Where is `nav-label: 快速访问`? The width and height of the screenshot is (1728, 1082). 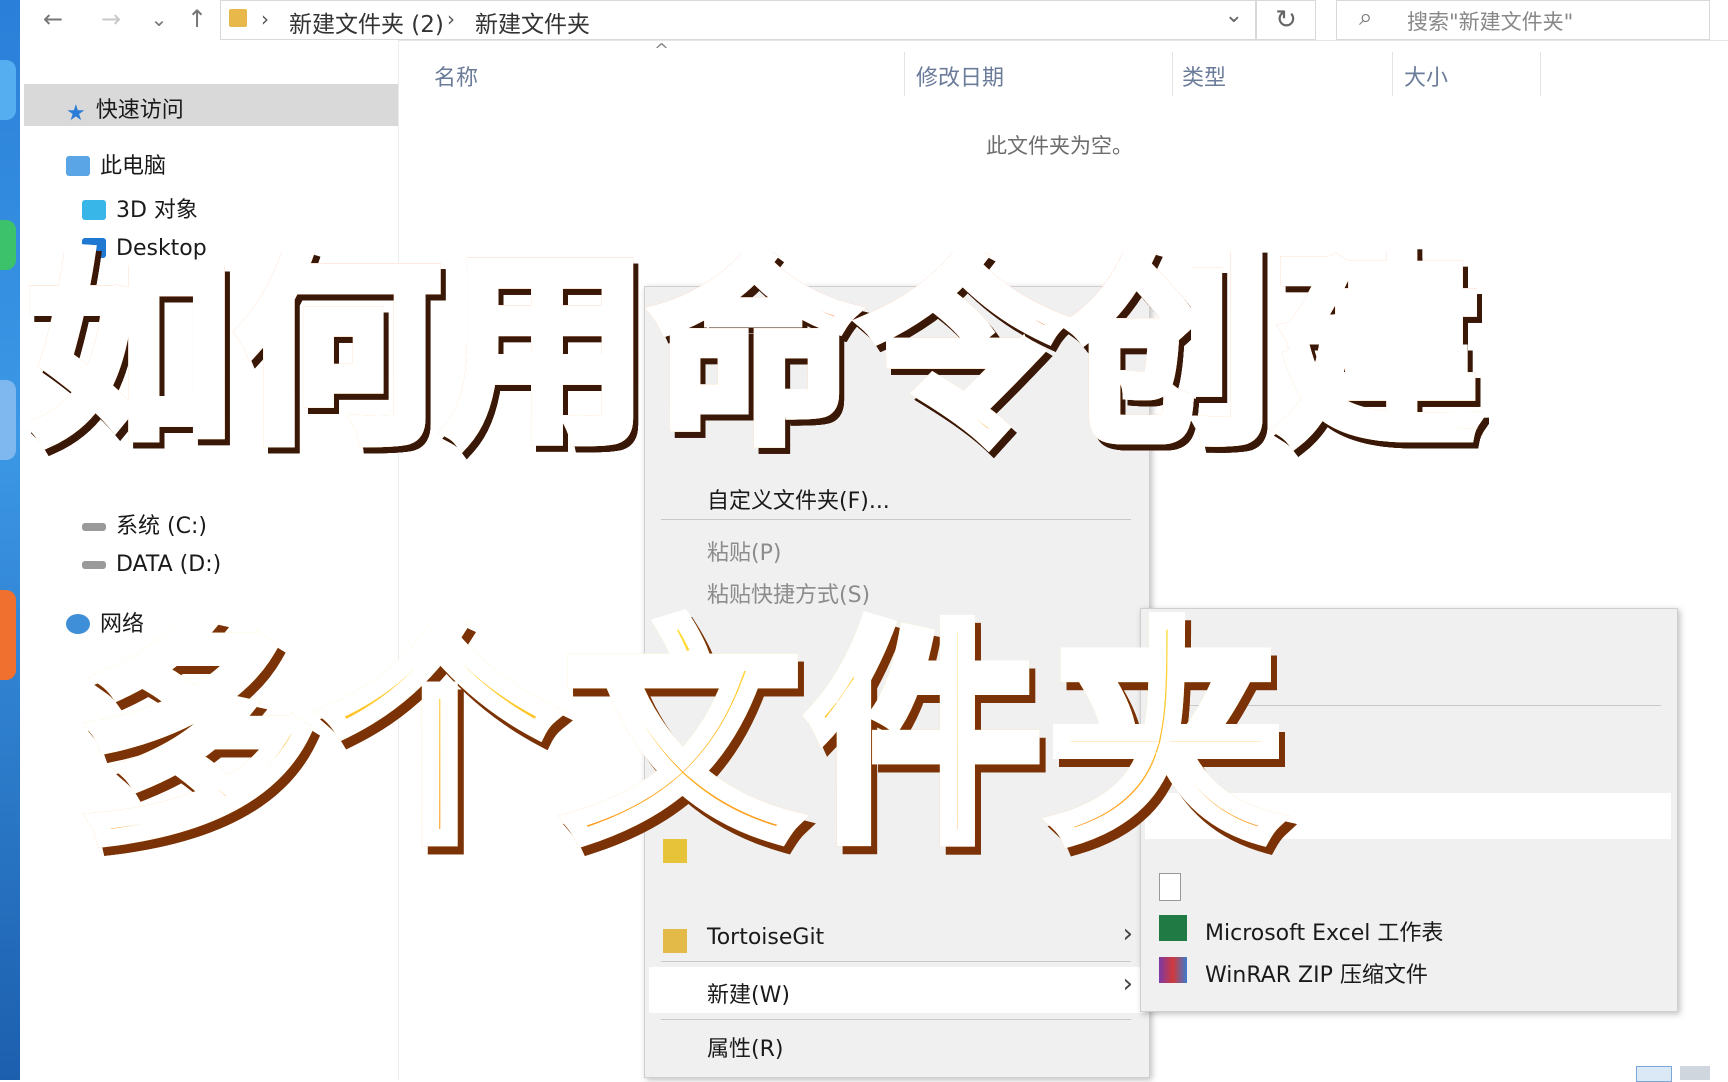
nav-label: 快速访问 is located at coordinates (139, 110).